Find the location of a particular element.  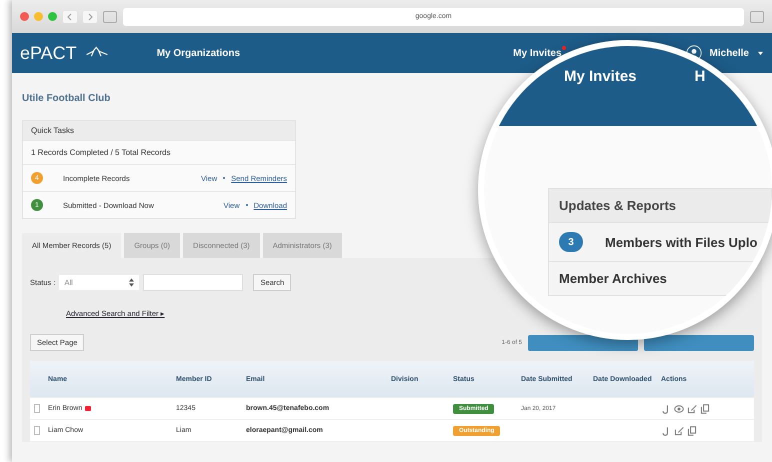

close-window-button is located at coordinates (24, 16).